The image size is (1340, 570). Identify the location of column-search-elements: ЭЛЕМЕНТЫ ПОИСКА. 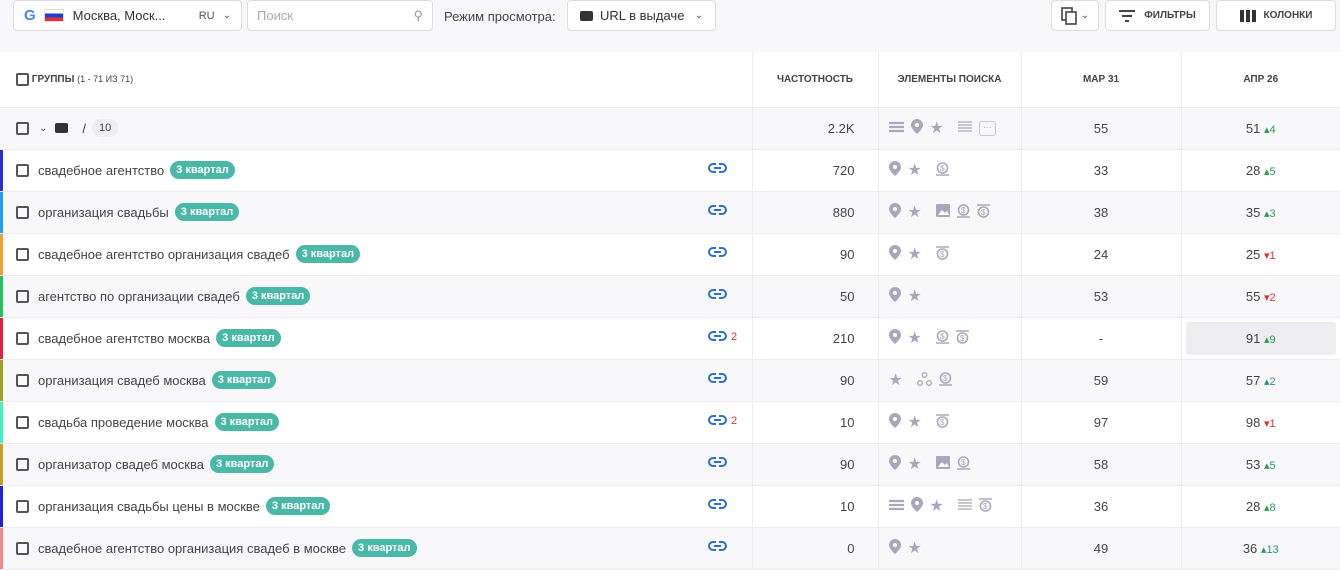
(949, 80).